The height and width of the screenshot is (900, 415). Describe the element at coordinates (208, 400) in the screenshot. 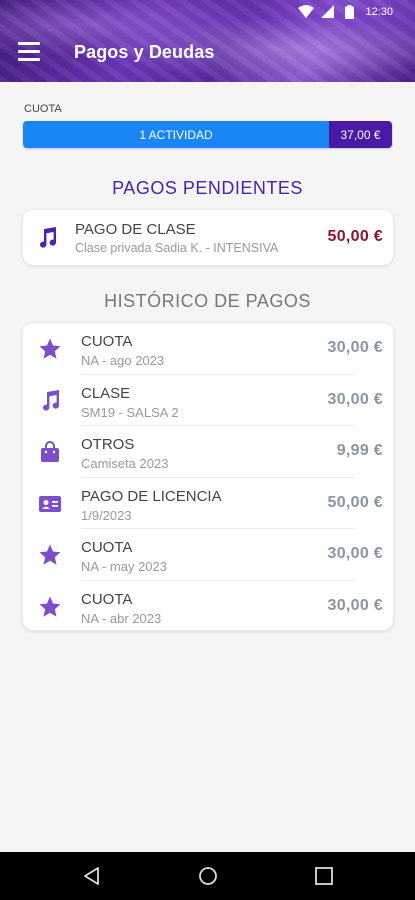

I see `history-item: CLASE SM19 - SALSA 2 30,00 €` at that location.